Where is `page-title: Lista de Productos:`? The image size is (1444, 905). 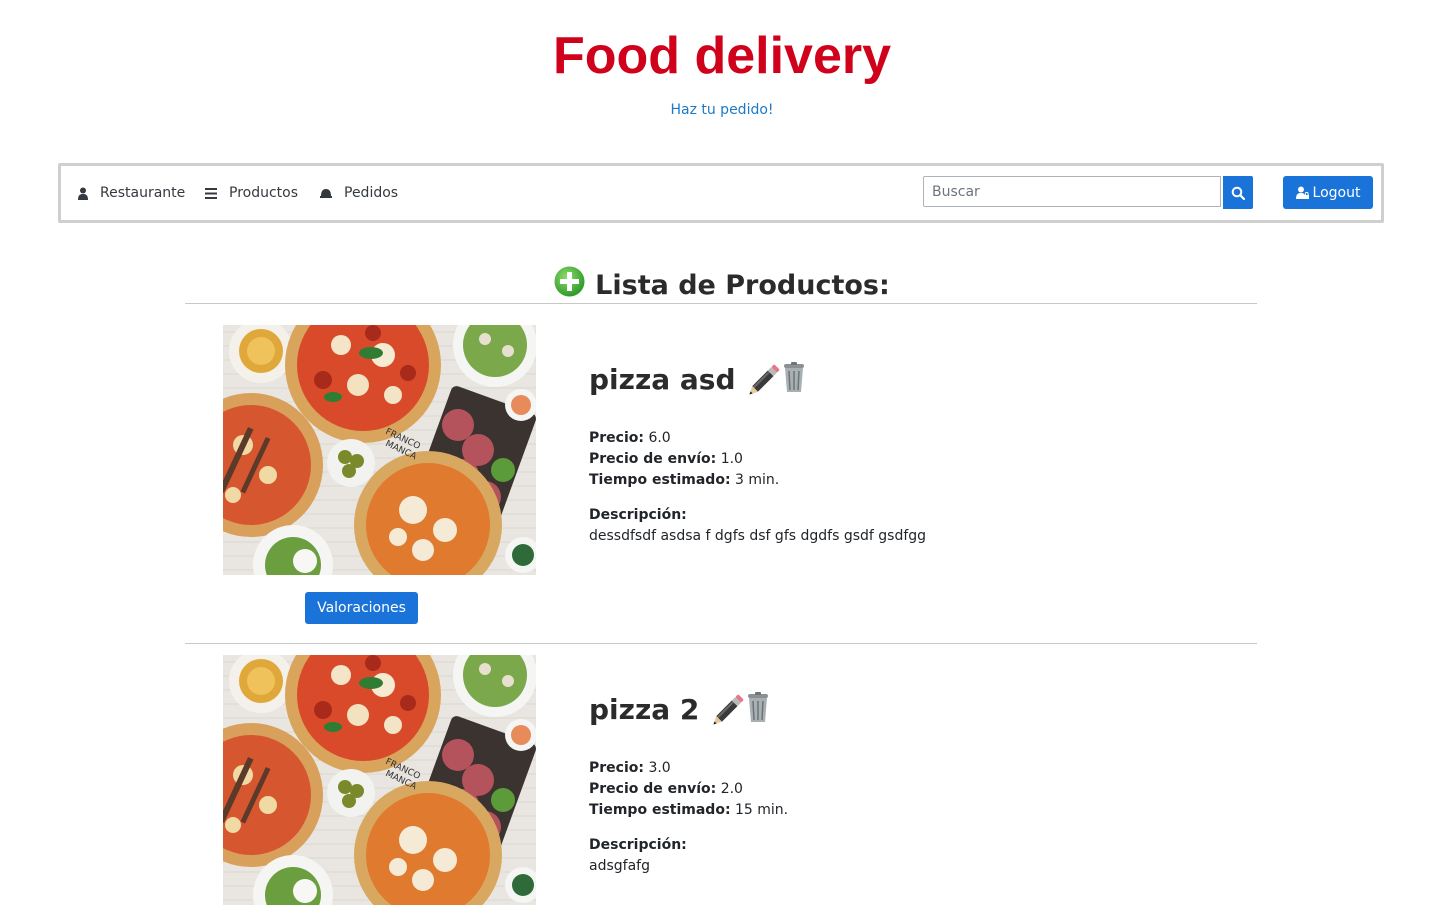 page-title: Lista de Productos: is located at coordinates (742, 285).